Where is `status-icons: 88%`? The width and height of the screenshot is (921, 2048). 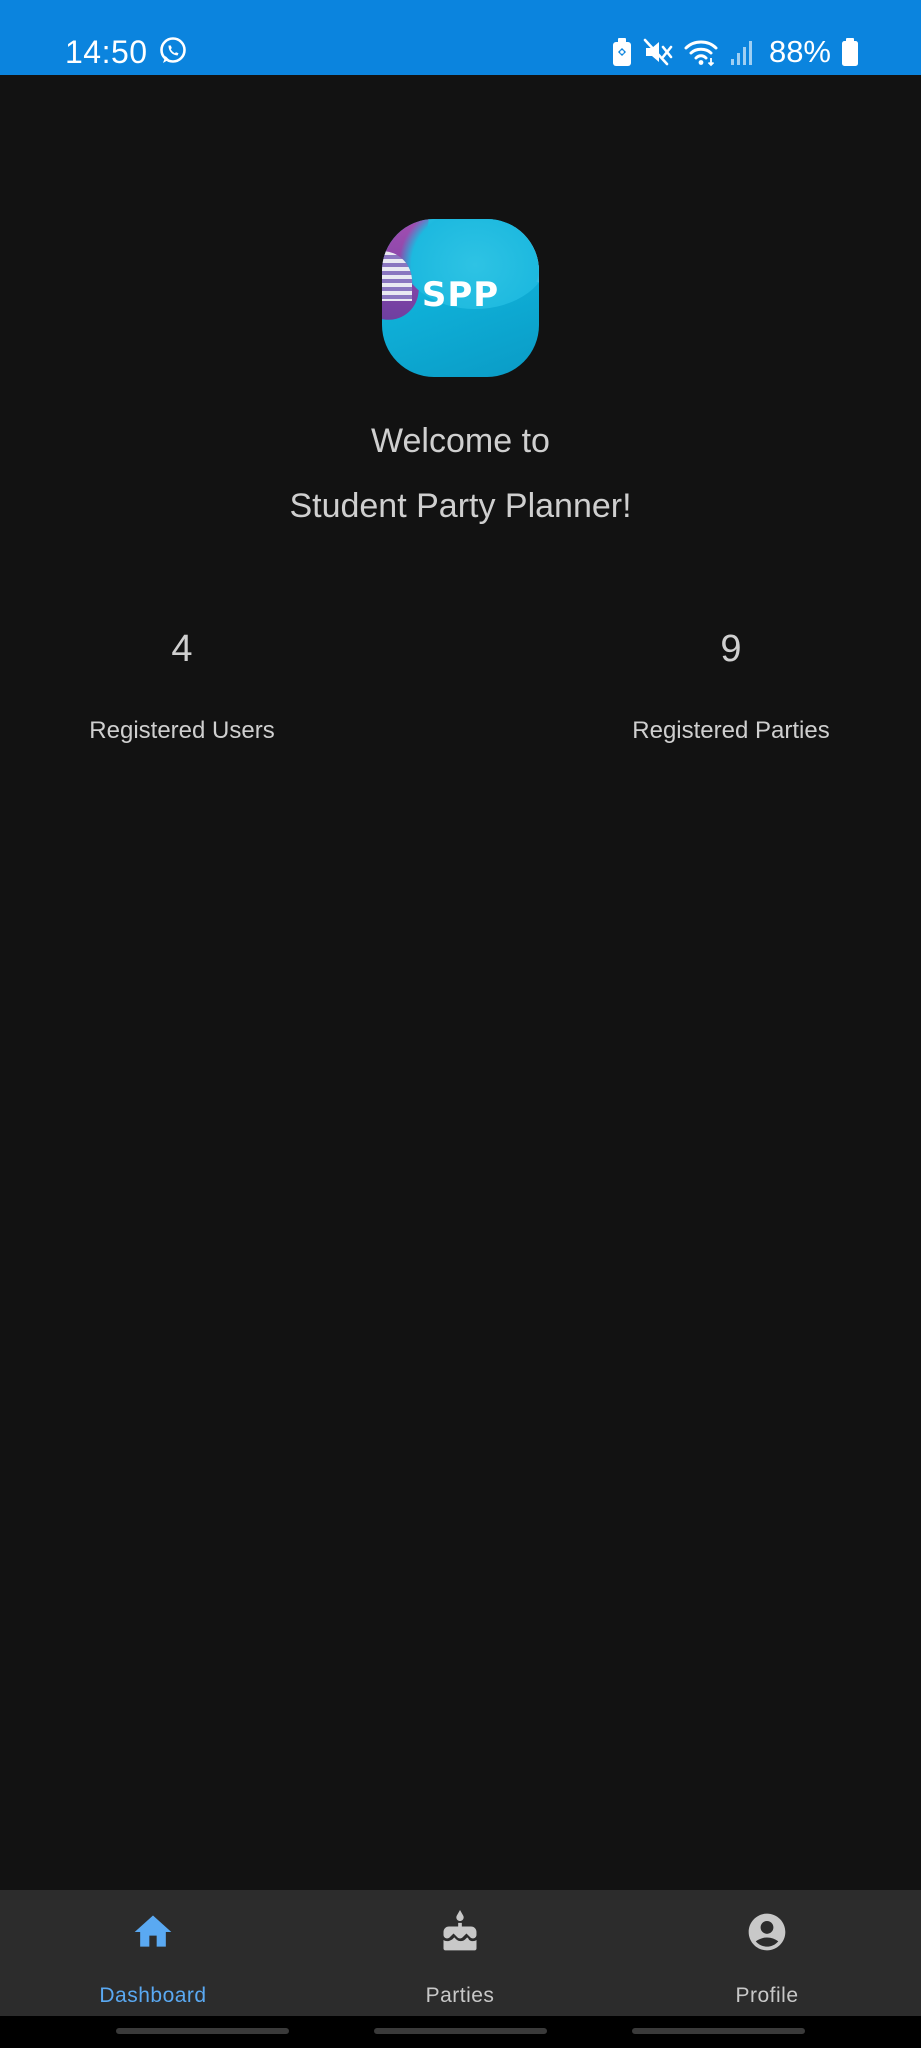 status-icons: 88% is located at coordinates (735, 52).